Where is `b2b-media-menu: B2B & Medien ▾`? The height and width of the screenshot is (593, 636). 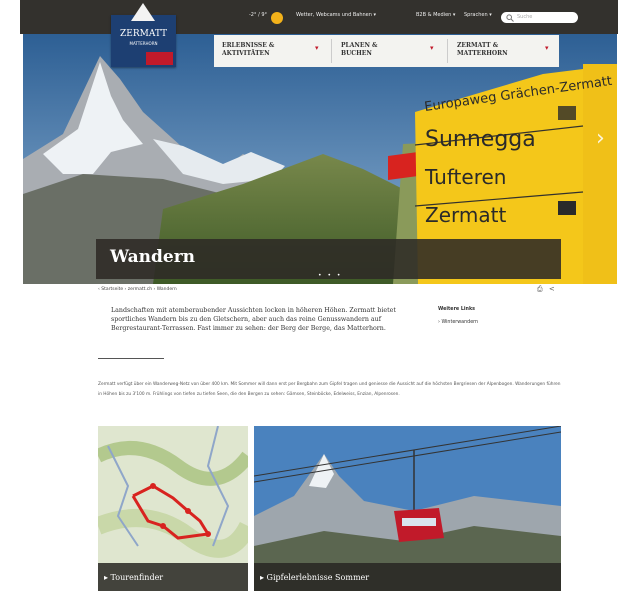 b2b-media-menu: B2B & Medien ▾ is located at coordinates (435, 15).